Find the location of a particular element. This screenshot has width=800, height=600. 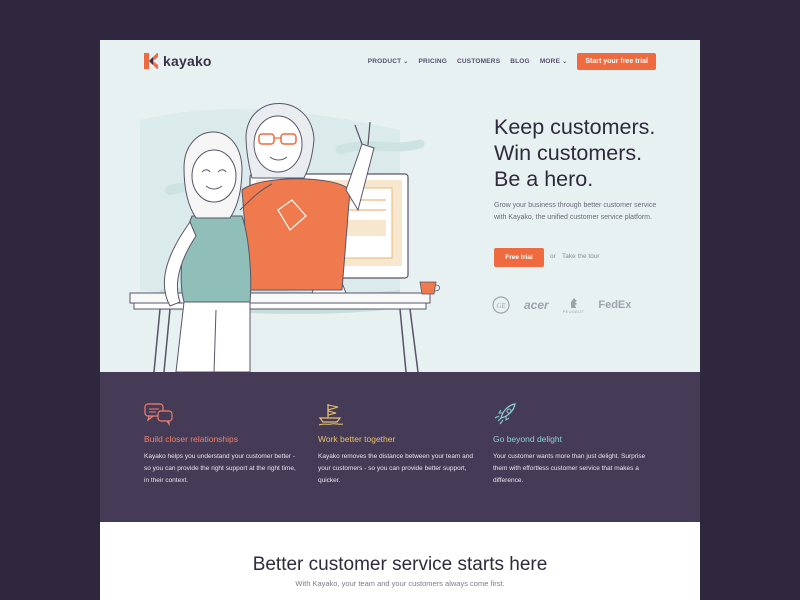

chat-bubbles-icon is located at coordinates (158, 414).